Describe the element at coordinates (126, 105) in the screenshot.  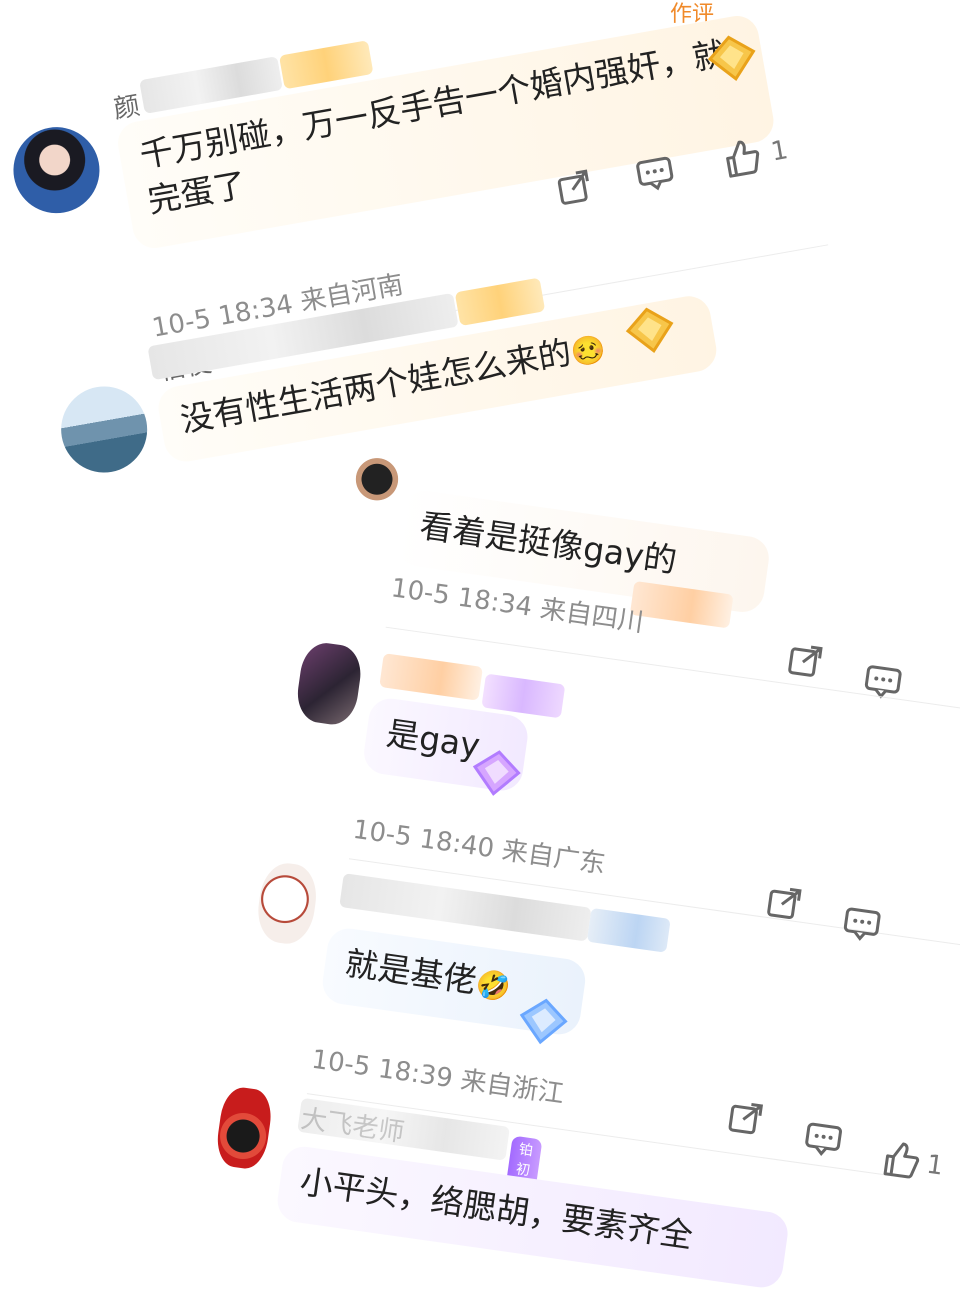
I see `username: 颜` at that location.